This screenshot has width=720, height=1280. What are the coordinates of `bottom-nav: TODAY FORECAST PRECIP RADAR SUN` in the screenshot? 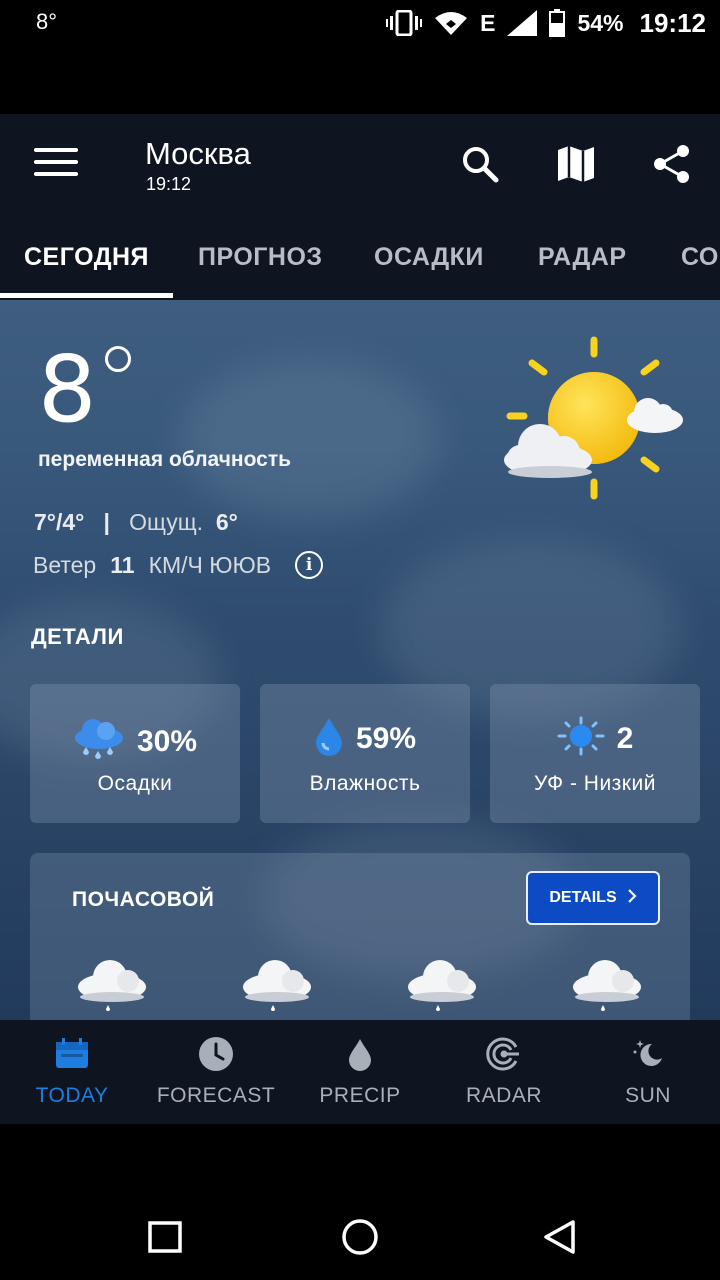 It's located at (360, 1072).